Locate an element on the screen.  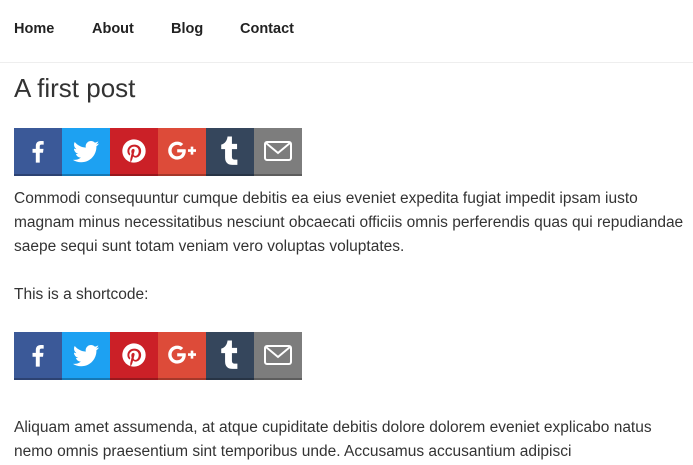
shortcode-share-bar is located at coordinates (158, 356).